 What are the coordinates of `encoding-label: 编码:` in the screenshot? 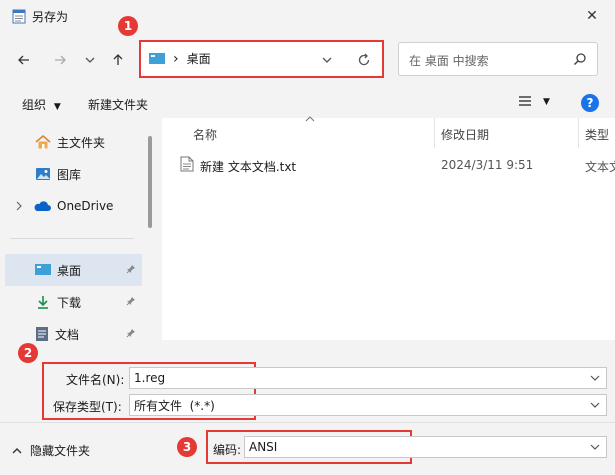 It's located at (227, 450).